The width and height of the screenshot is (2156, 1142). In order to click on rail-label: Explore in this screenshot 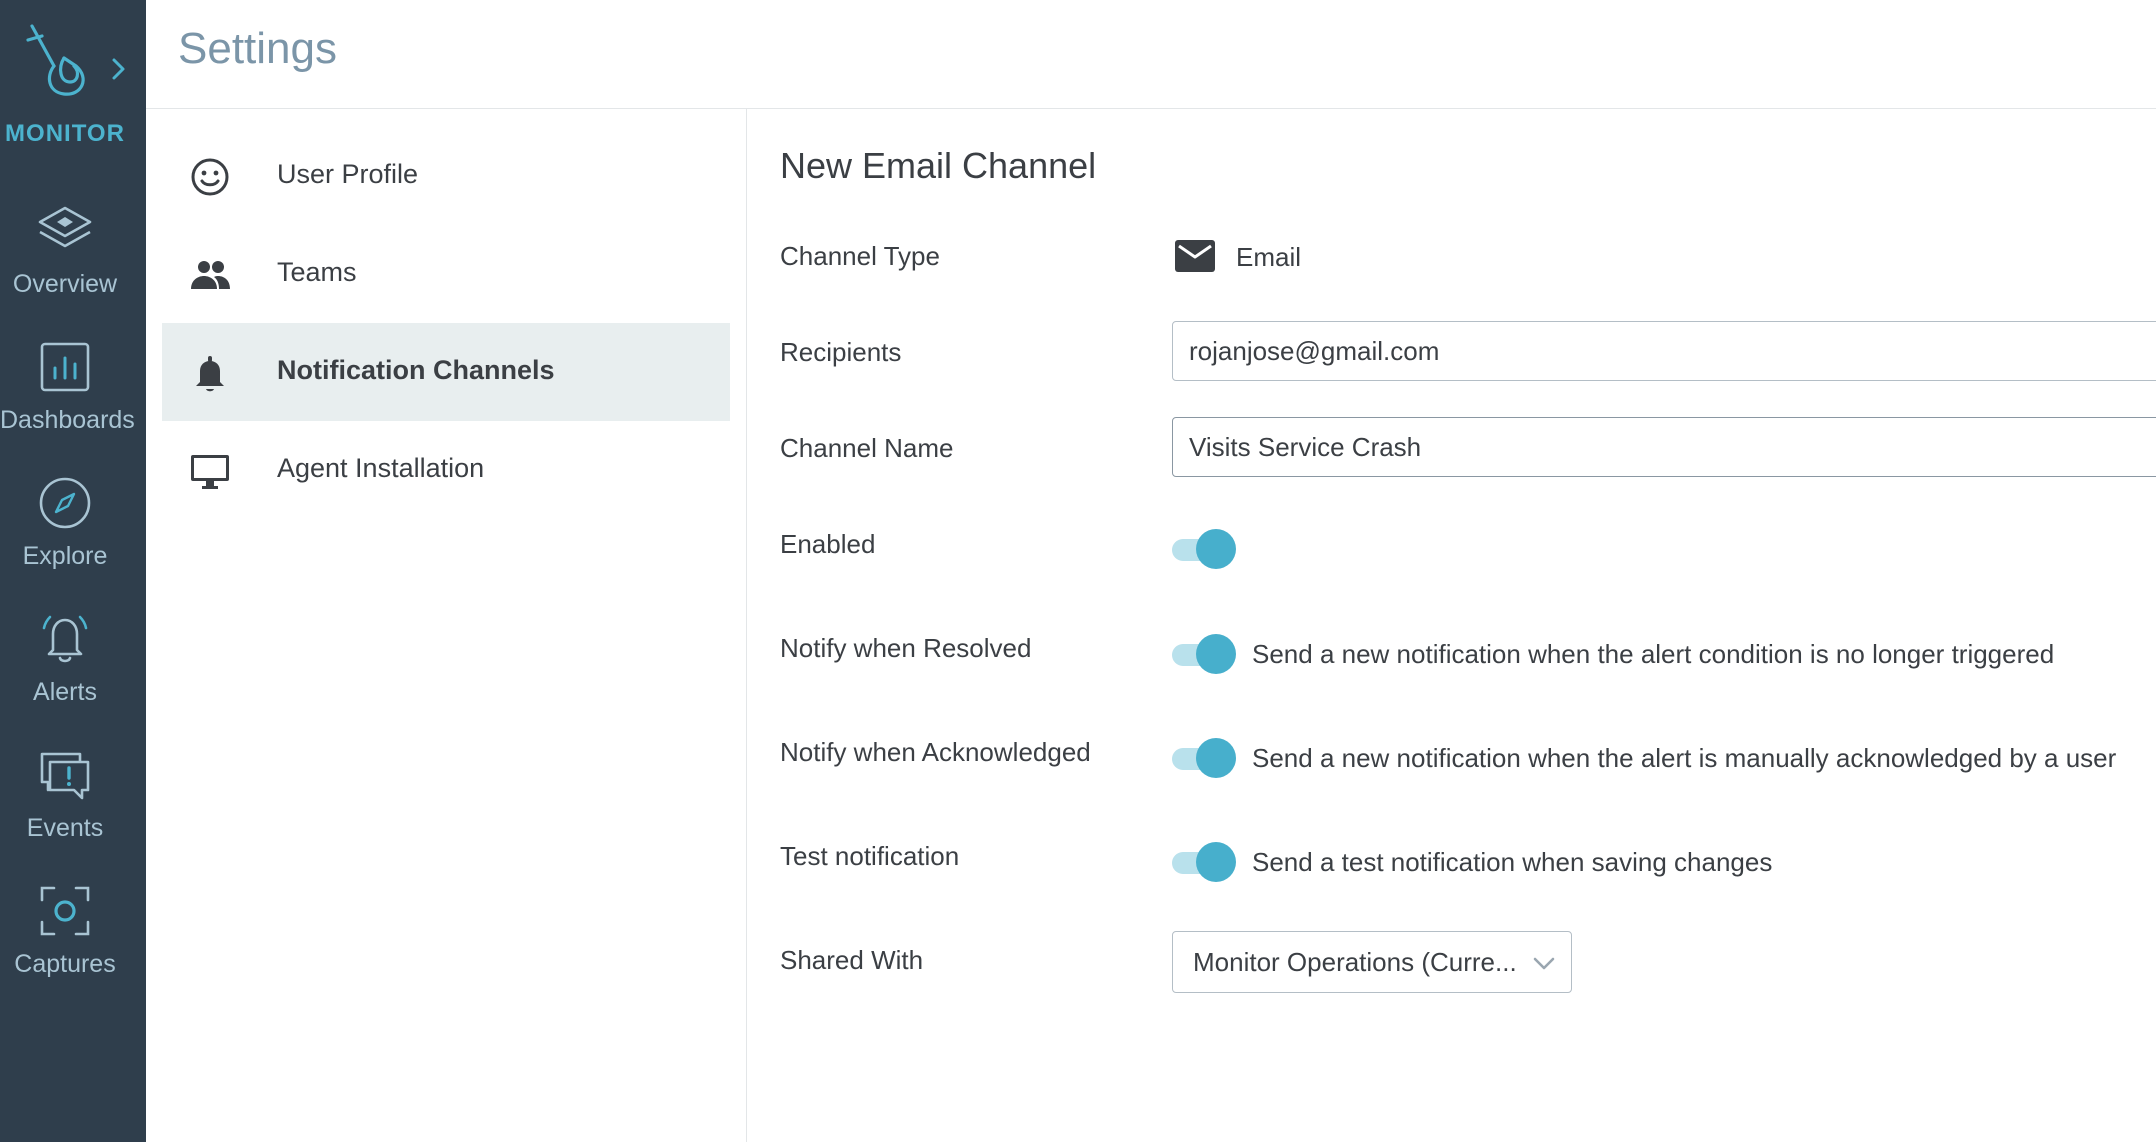, I will do `click(65, 556)`.